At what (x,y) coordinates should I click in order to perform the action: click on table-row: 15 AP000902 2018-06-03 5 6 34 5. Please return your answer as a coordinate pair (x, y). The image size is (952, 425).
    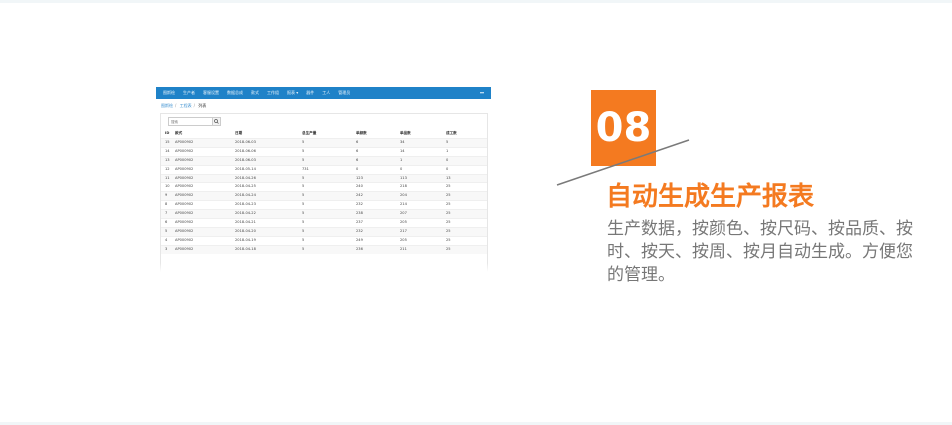
    Looking at the image, I should click on (324, 142).